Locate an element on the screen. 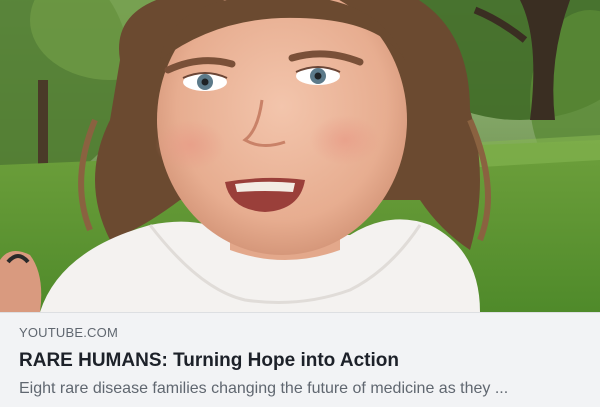 This screenshot has width=600, height=407. link-title: RARE HUMANS: Turning Hope into Action is located at coordinates (303, 361).